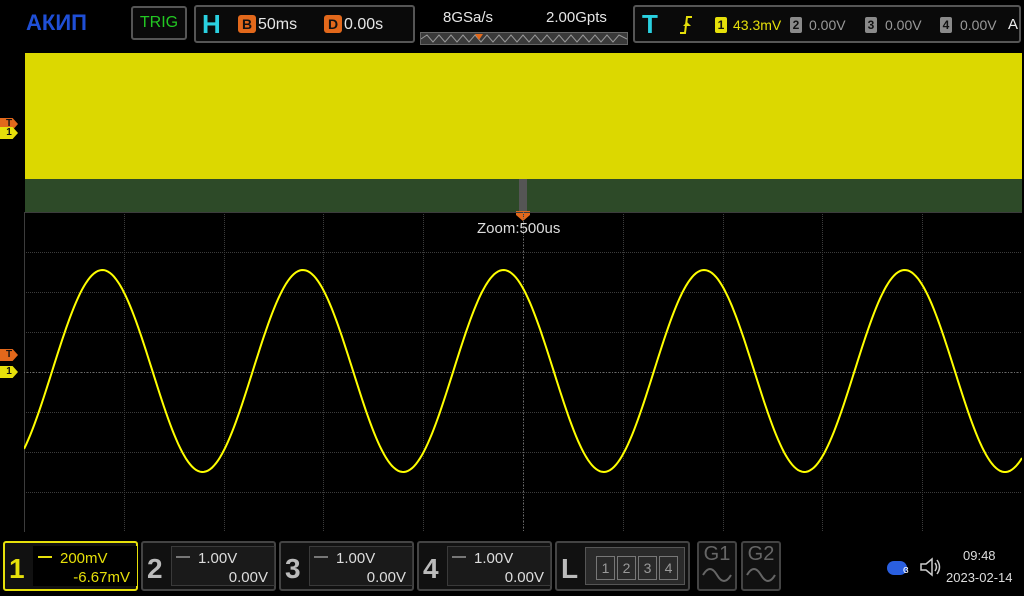  I want to click on timebase-badge: B, so click(247, 24).